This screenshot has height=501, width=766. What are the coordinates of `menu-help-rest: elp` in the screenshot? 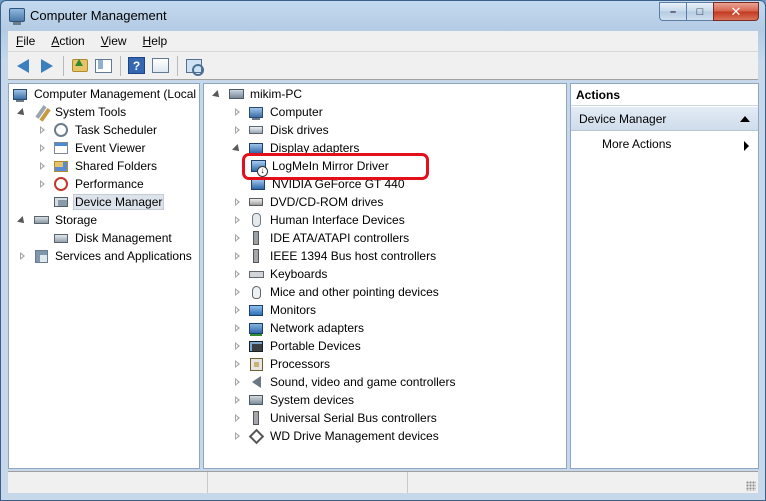 It's located at (159, 41).